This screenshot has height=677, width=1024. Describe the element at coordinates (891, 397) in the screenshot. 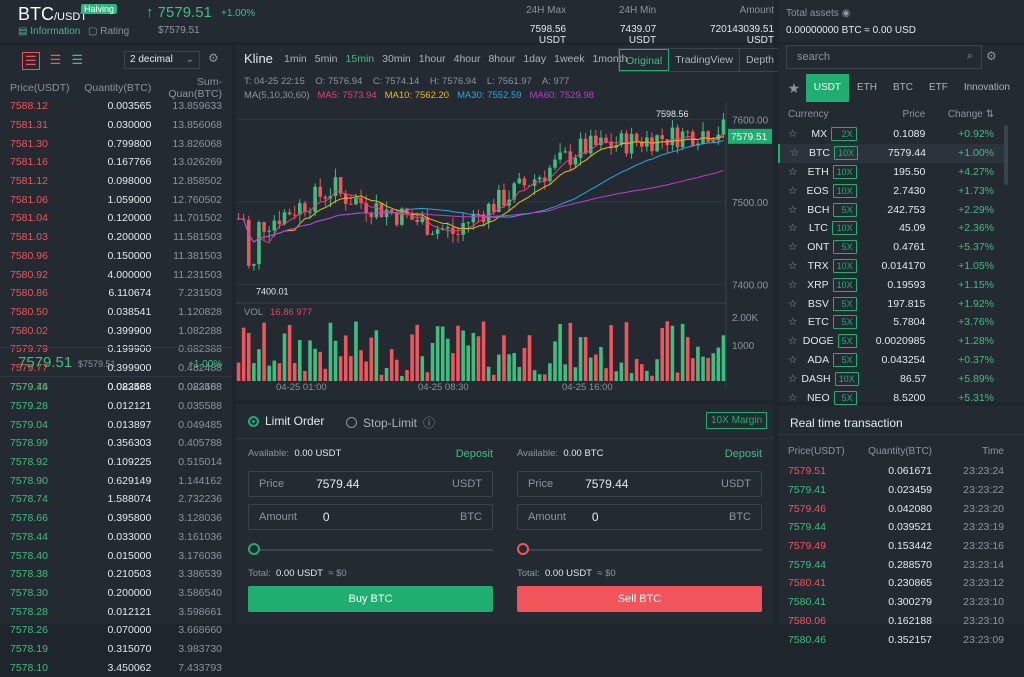

I see `market-row-neo: ☆ NEO 5X 8.5200 +5.31%` at that location.